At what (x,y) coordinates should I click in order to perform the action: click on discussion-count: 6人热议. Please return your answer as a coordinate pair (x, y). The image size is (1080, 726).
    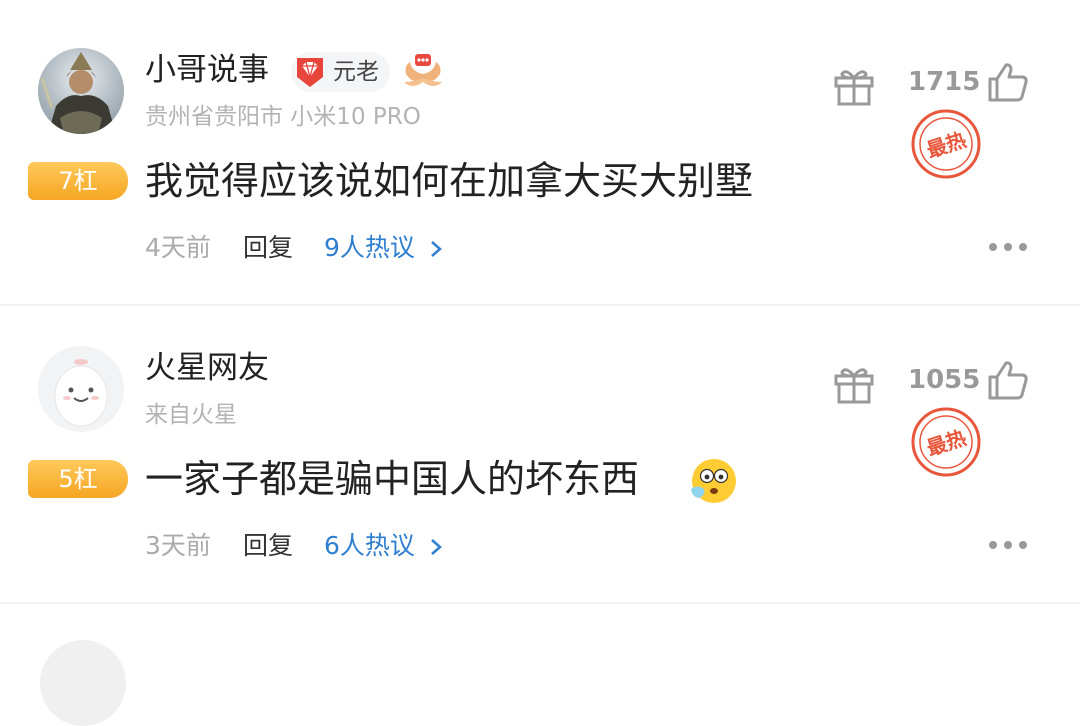
    Looking at the image, I should click on (369, 545).